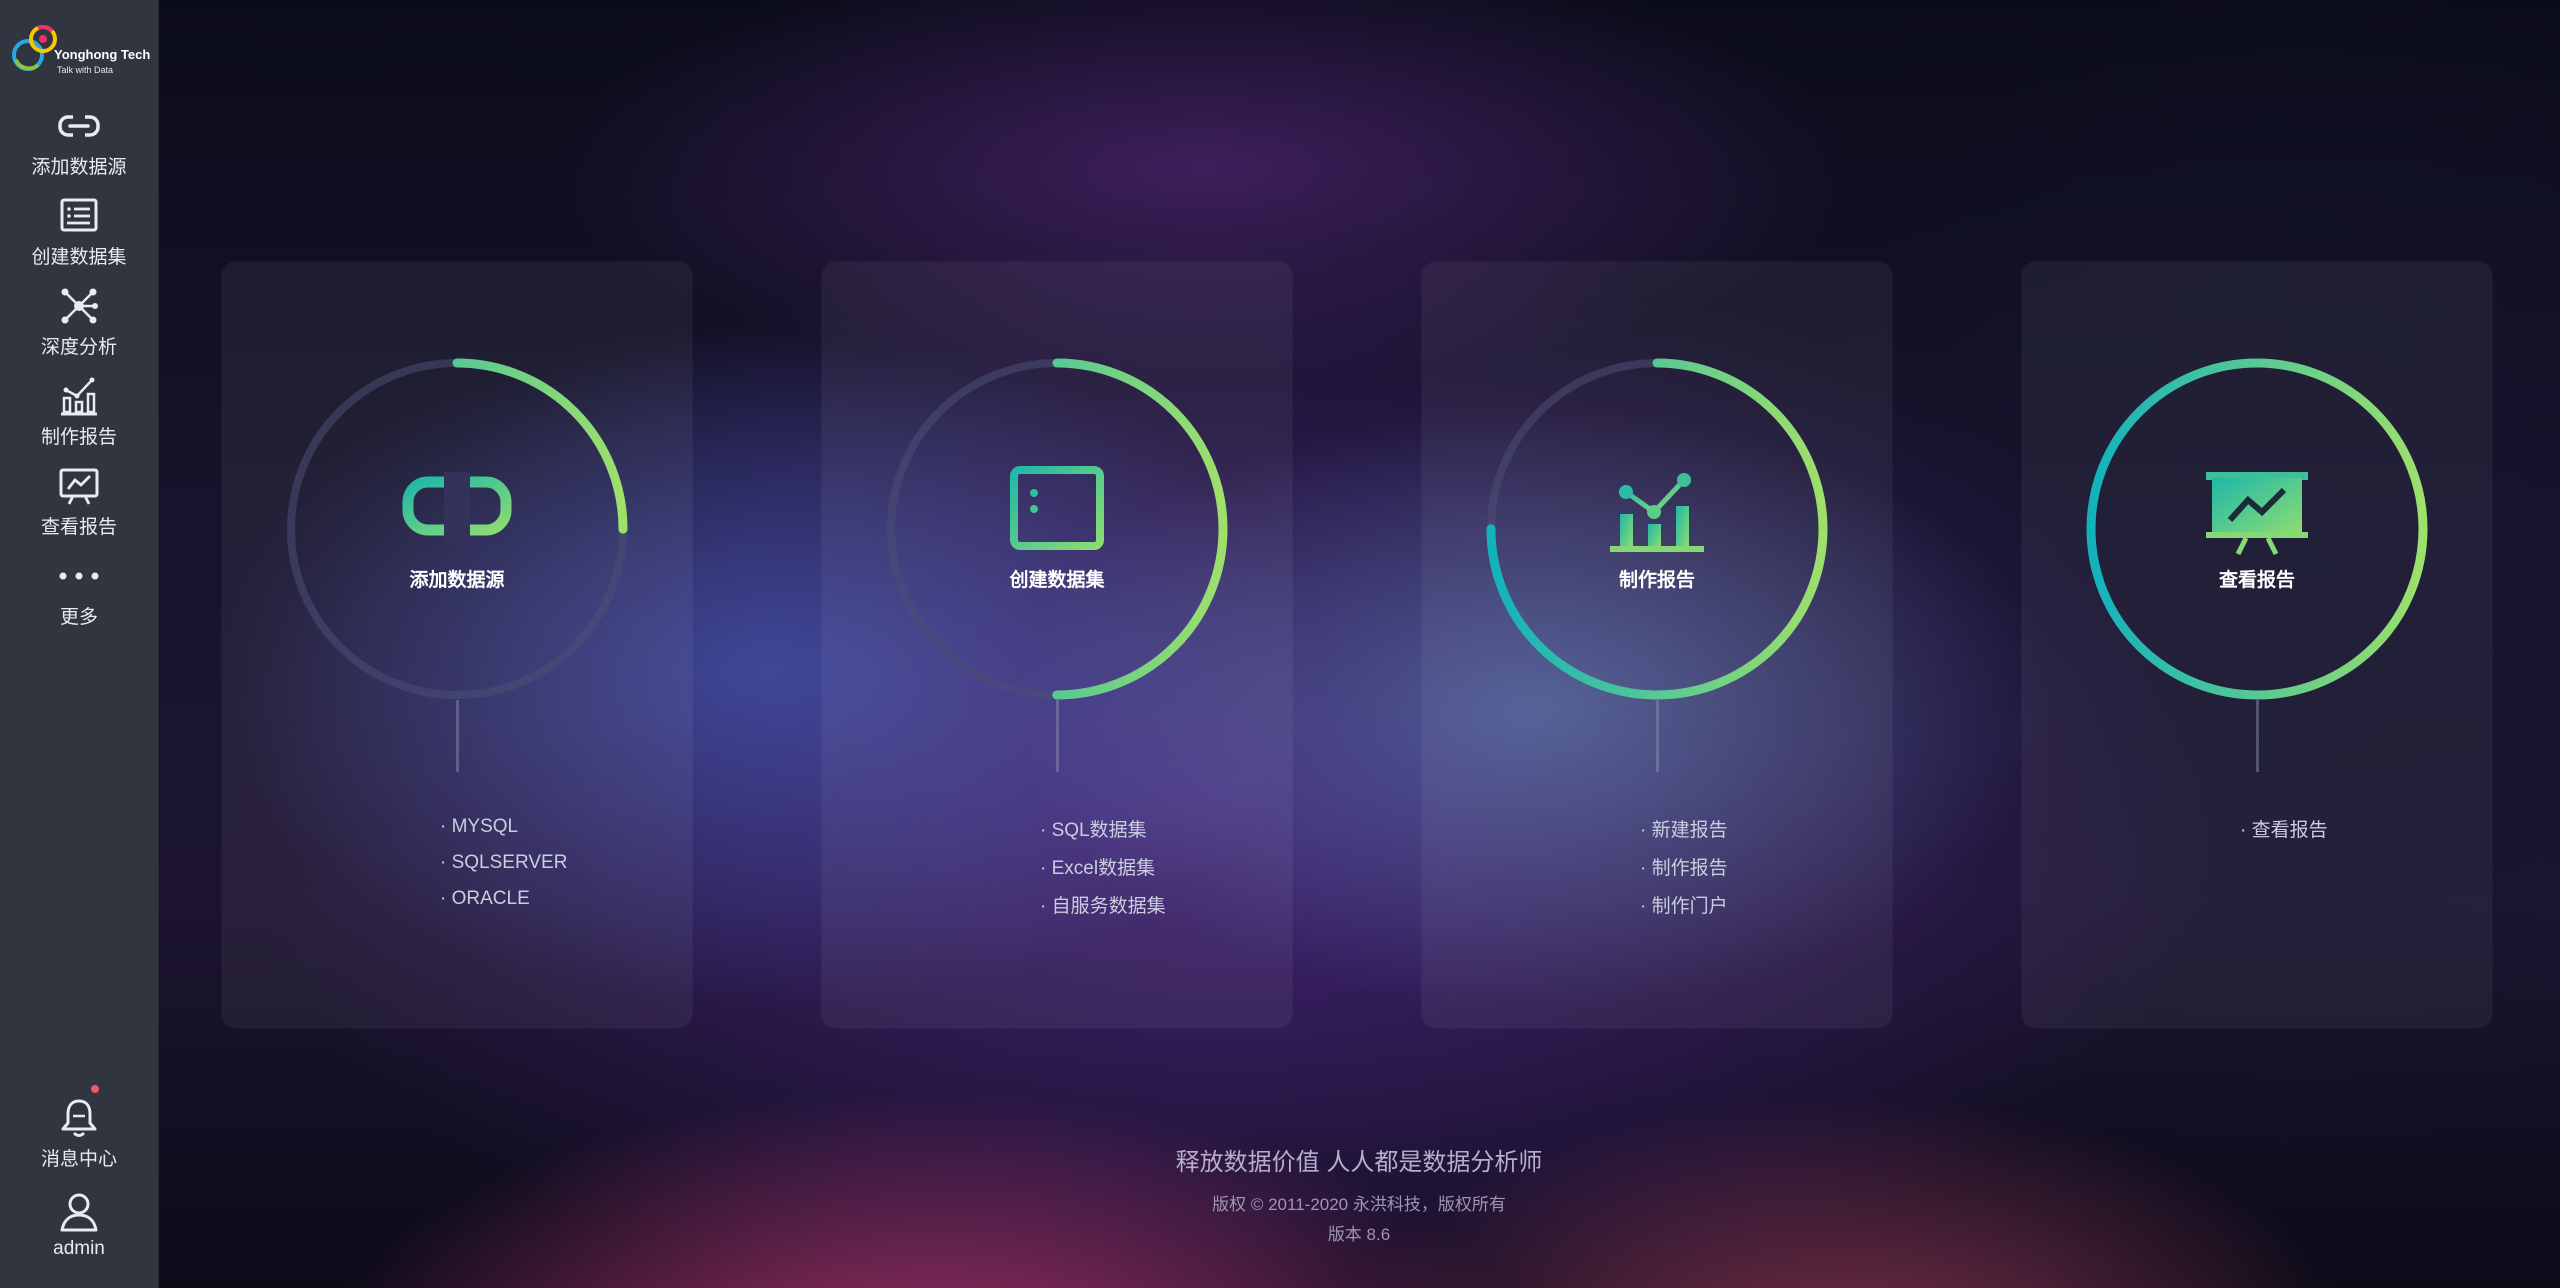  I want to click on card-item-list: · SQL数据集 · Excel数据集 · 自服务数据集, so click(1166, 869).